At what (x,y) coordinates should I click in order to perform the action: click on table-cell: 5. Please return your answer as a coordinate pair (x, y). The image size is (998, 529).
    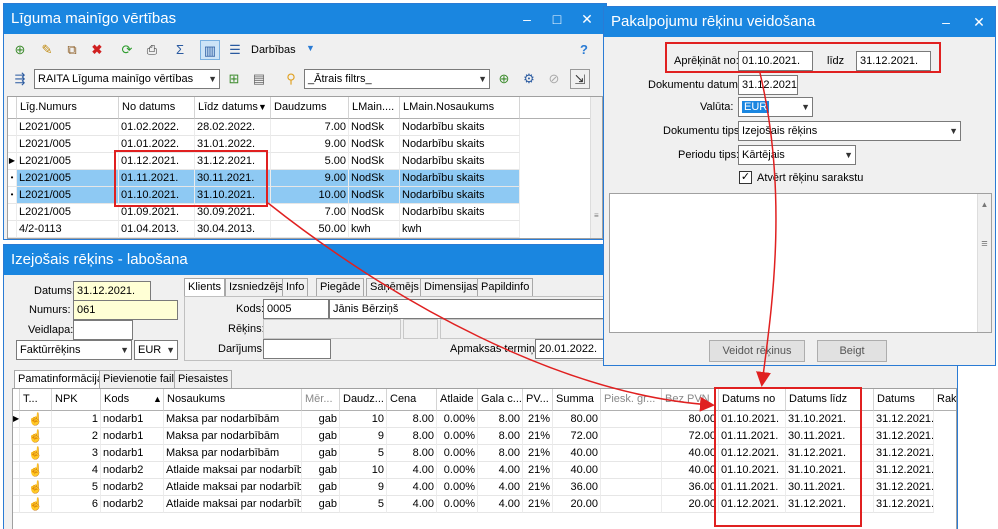
    Looking at the image, I should click on (76, 487).